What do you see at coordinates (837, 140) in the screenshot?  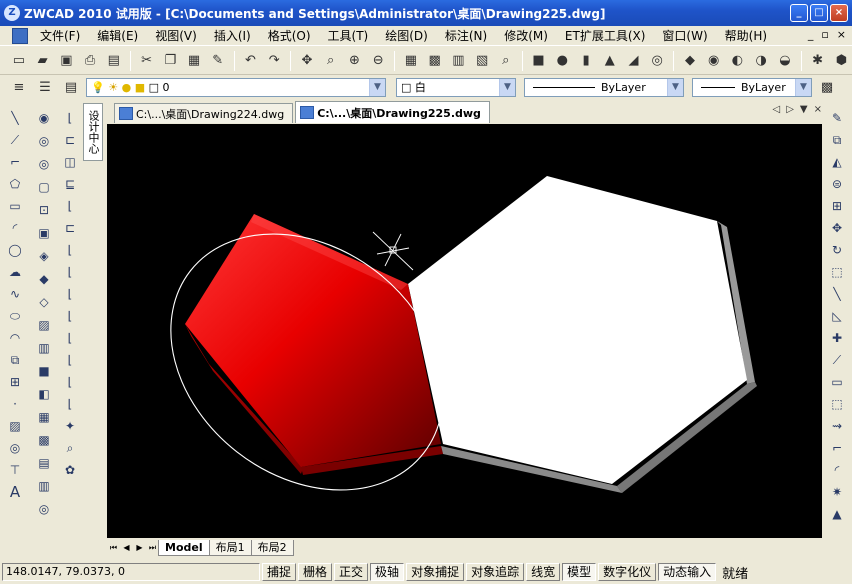 I see `copy-object-icon: ⧉` at bounding box center [837, 140].